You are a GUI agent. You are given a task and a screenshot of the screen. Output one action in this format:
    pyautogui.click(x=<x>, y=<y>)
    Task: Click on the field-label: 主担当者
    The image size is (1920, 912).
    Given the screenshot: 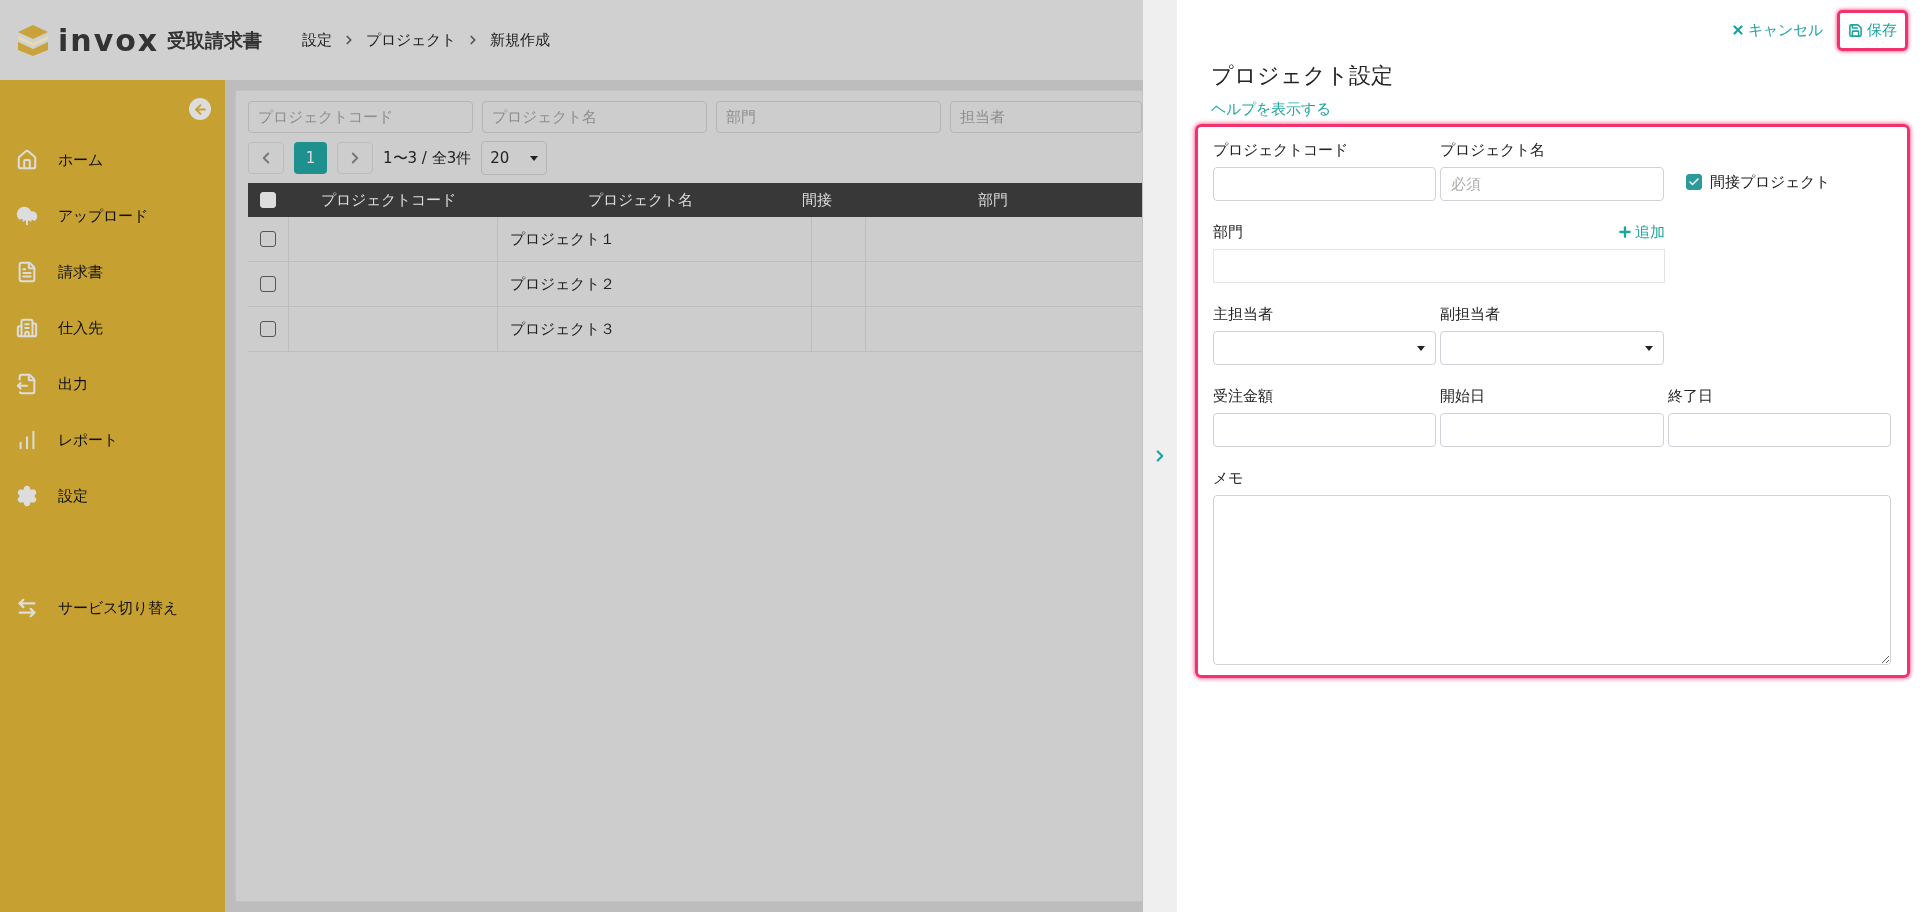 What is the action you would take?
    pyautogui.click(x=1243, y=314)
    